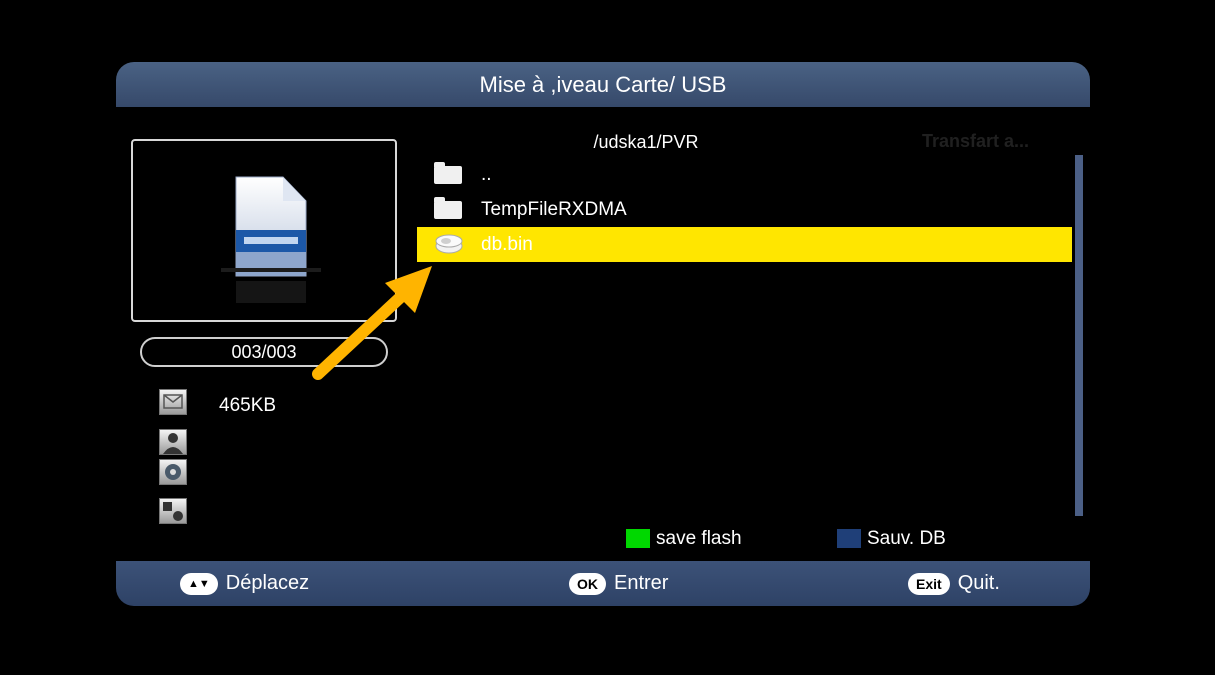 The image size is (1215, 675). I want to click on footer-move: ▲▼ Déplacez, so click(244, 583).